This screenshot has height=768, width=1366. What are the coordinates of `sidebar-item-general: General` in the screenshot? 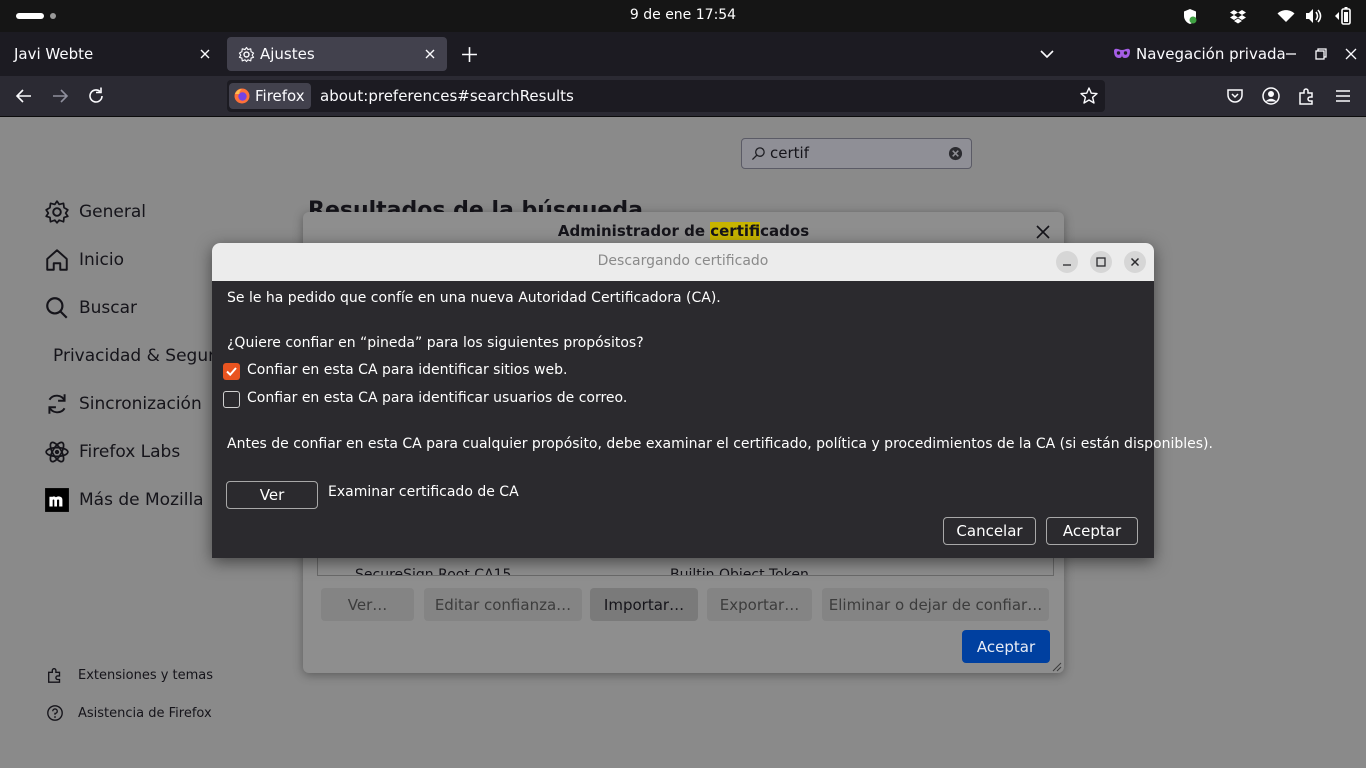 It's located at (95, 212).